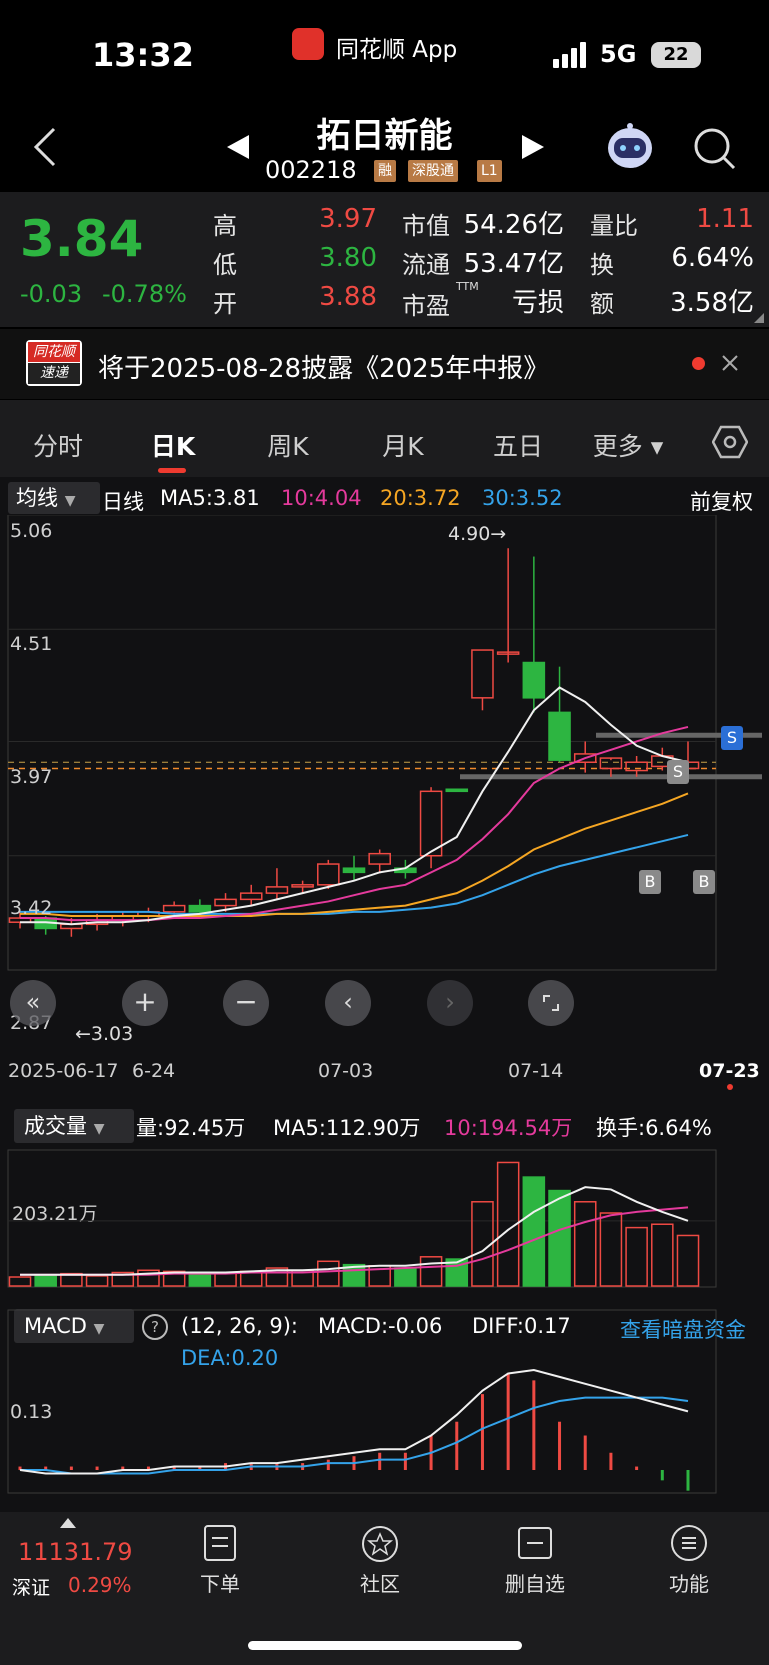  Describe the element at coordinates (354, 1231) in the screenshot. I see `volume-ma5-line` at that location.